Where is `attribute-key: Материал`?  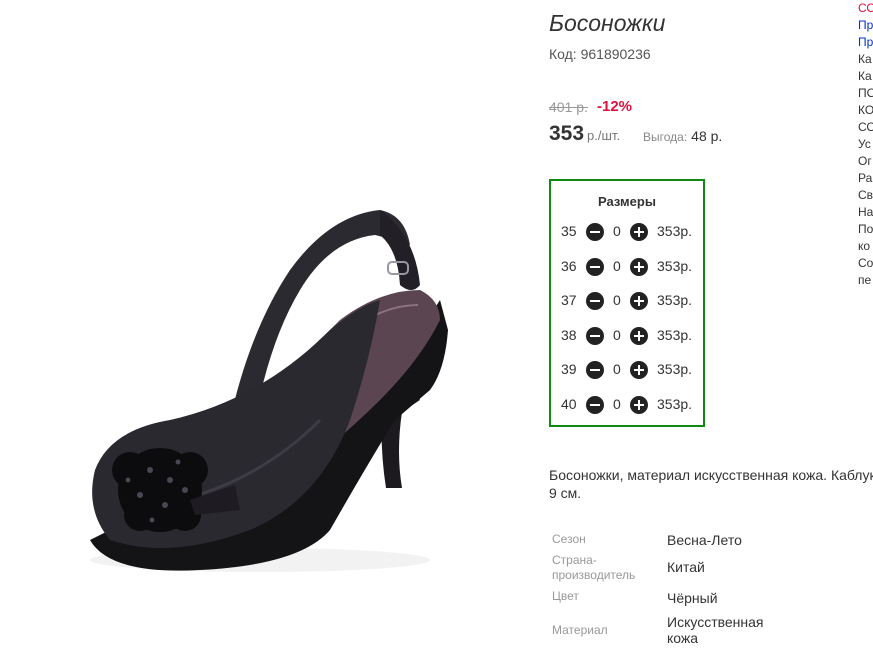
attribute-key: Материал is located at coordinates (580, 630).